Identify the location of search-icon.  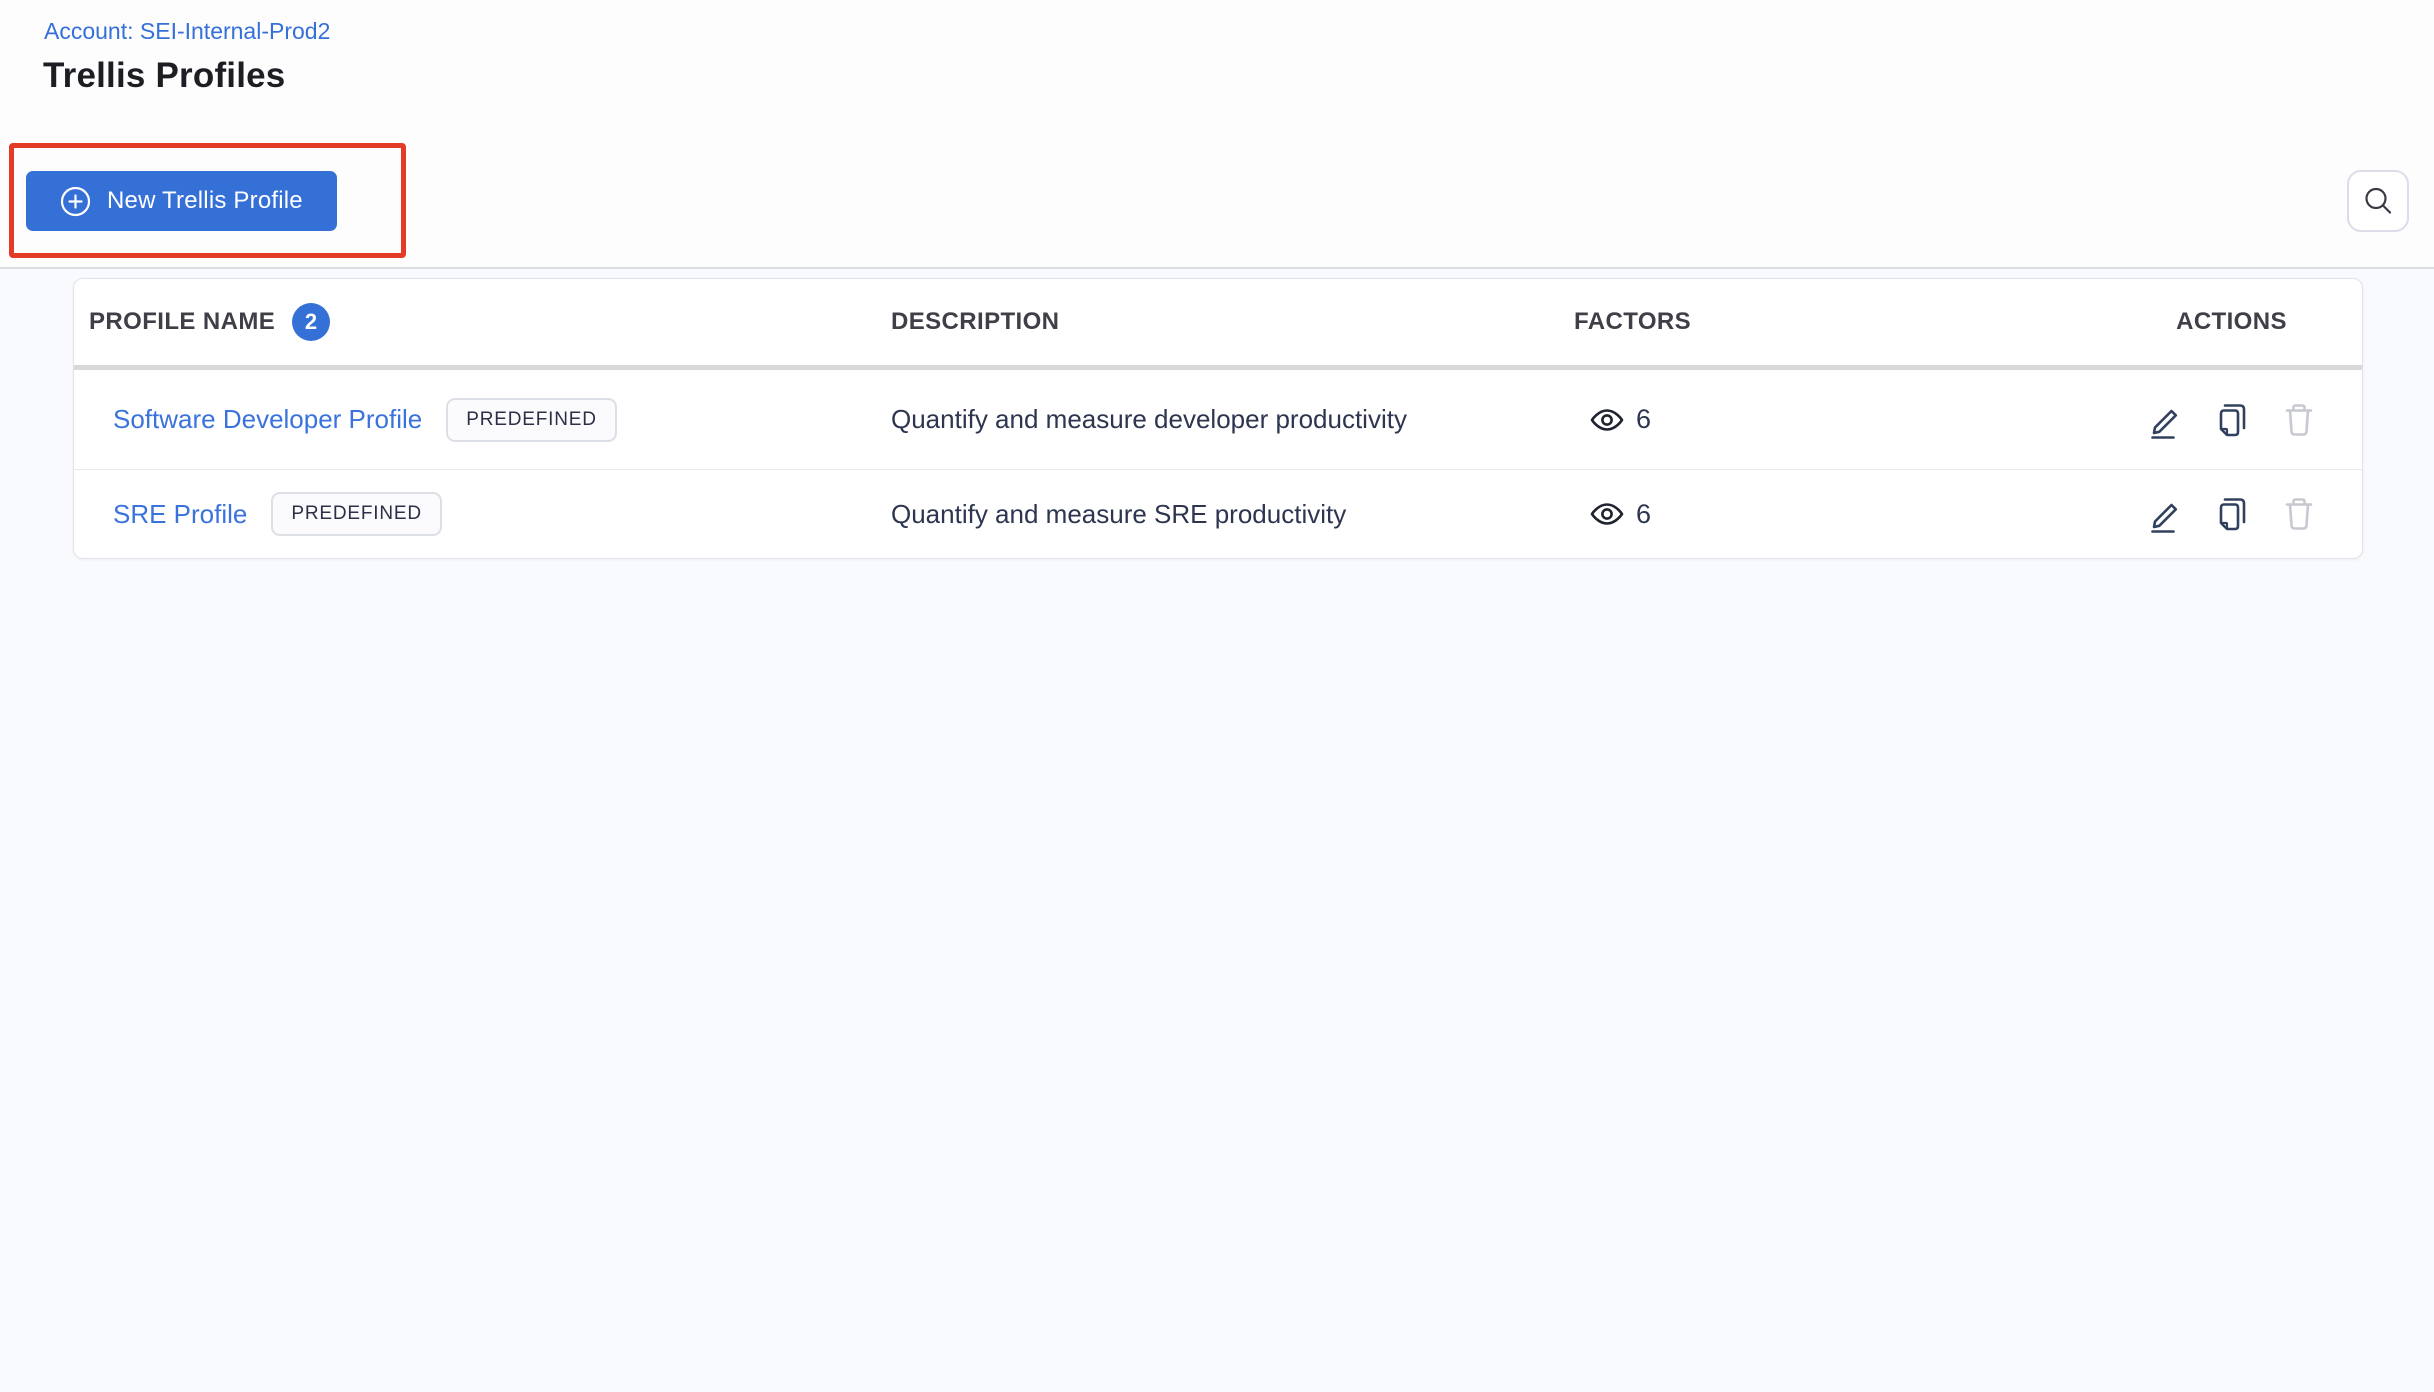
(2378, 201).